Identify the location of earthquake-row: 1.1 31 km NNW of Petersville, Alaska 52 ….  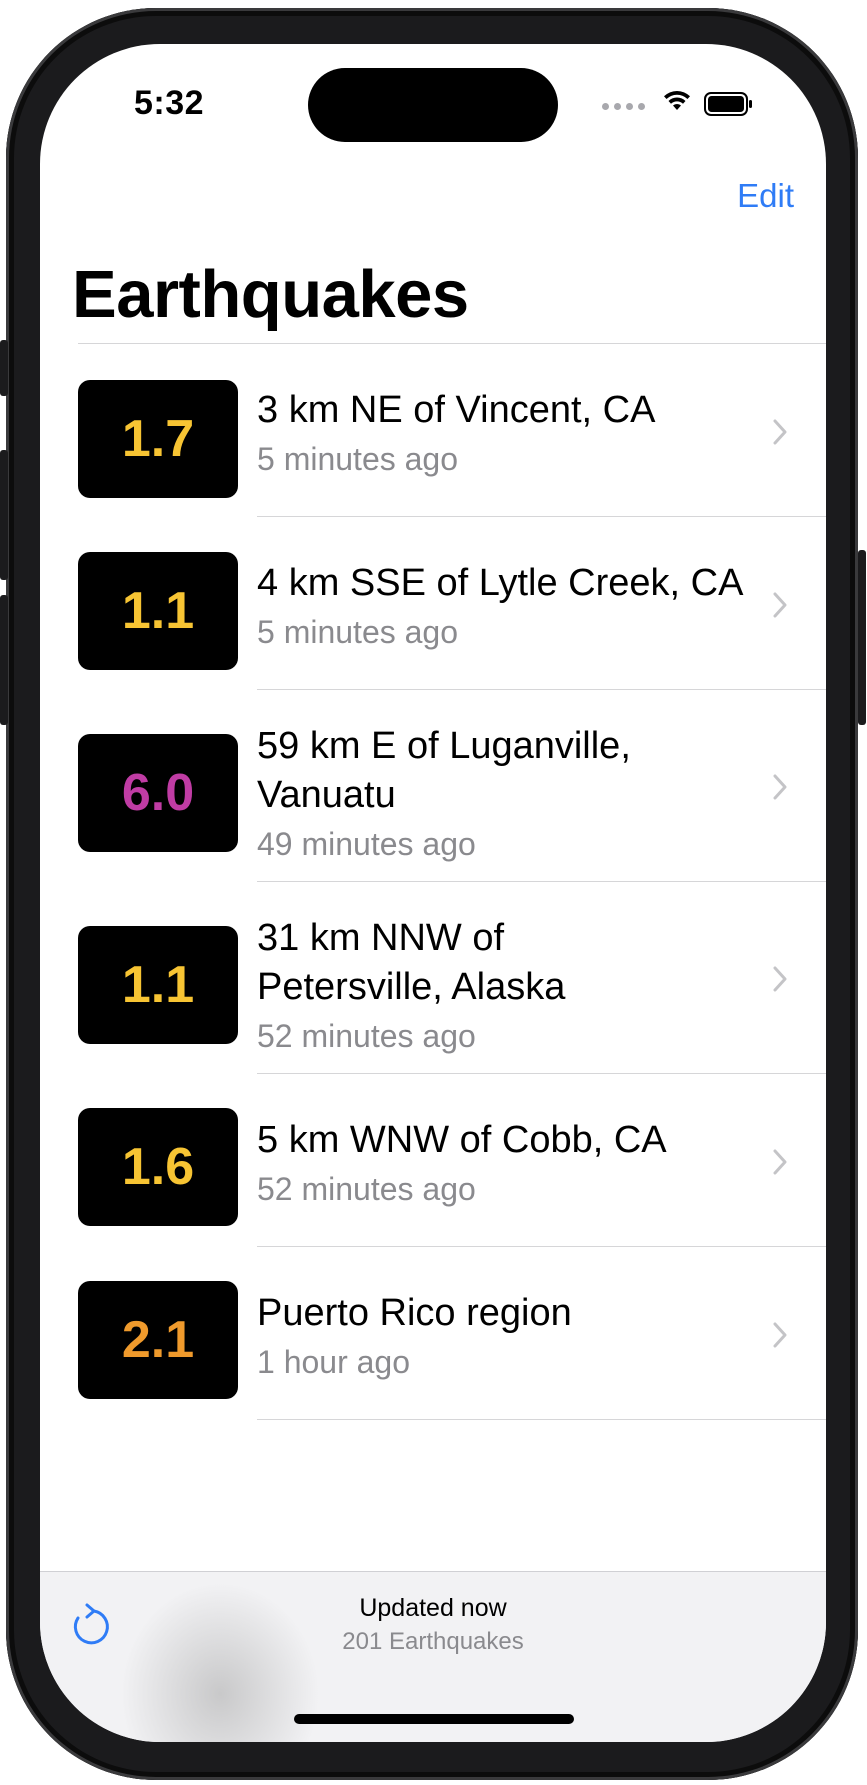
(433, 978).